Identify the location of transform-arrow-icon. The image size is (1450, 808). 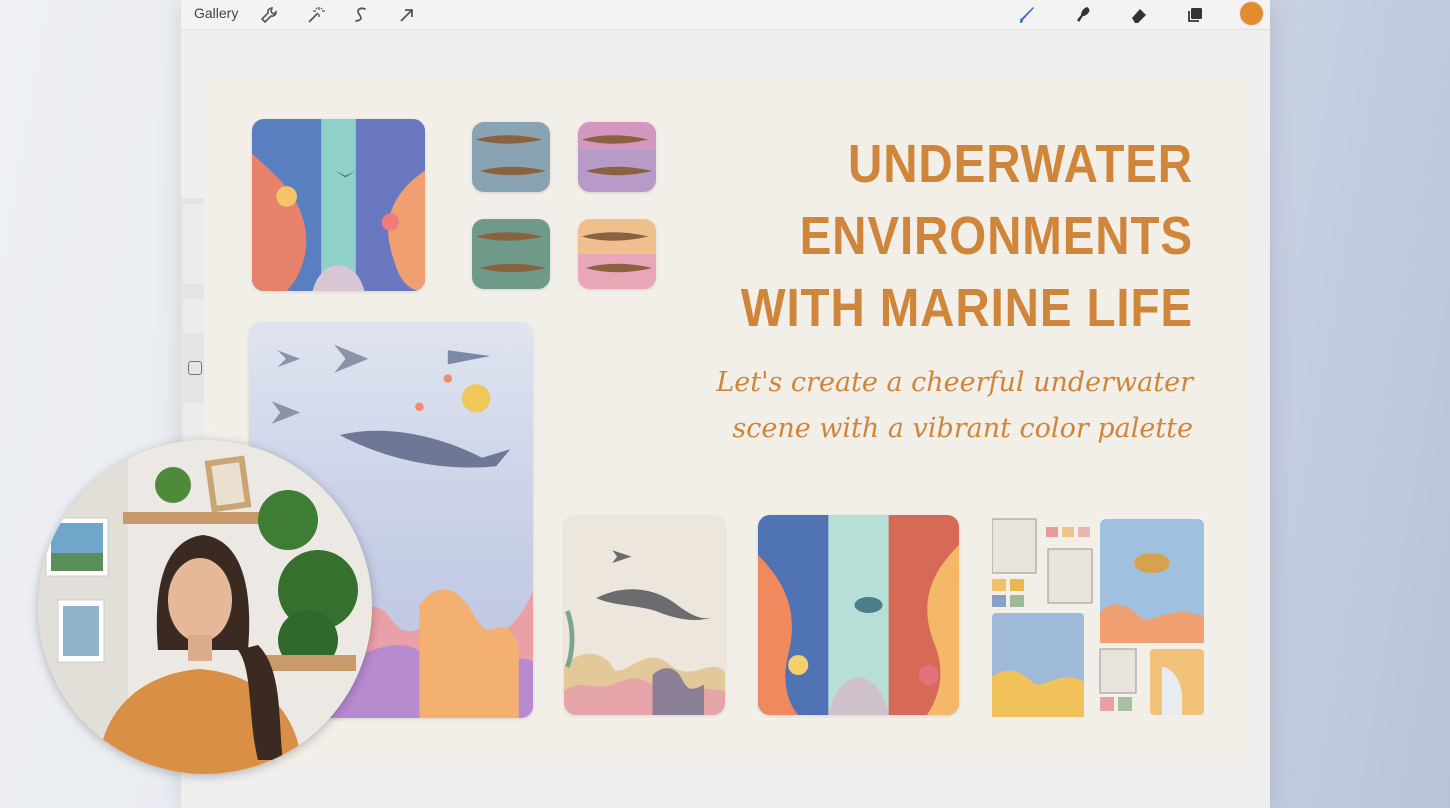
(407, 15).